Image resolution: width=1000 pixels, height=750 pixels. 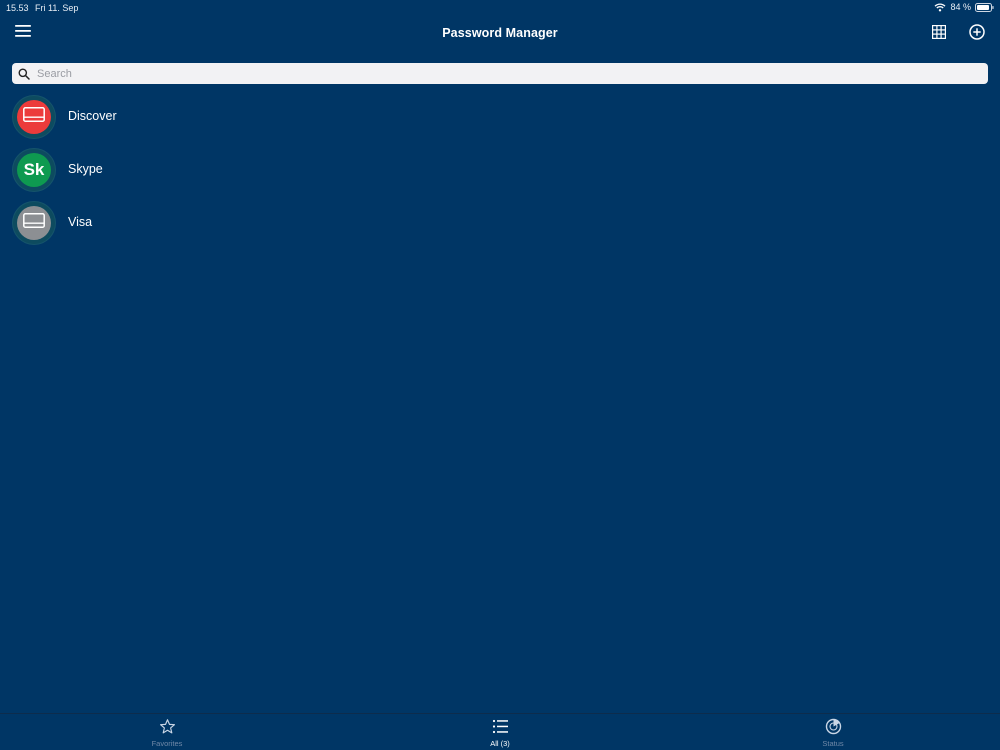 I want to click on star-icon, so click(x=167, y=727).